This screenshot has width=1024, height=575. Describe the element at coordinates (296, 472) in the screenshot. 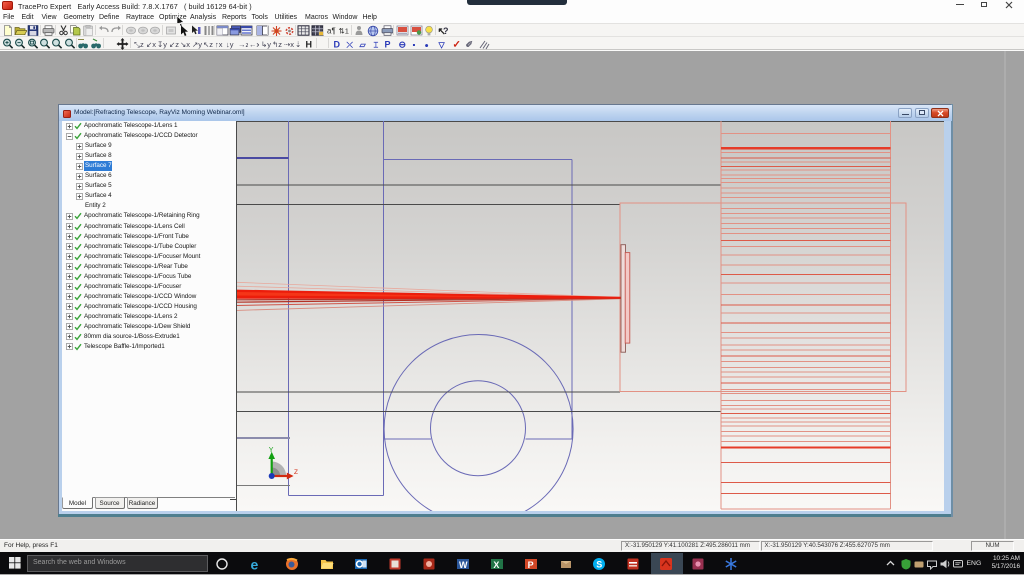

I see `svg-text: Z` at that location.